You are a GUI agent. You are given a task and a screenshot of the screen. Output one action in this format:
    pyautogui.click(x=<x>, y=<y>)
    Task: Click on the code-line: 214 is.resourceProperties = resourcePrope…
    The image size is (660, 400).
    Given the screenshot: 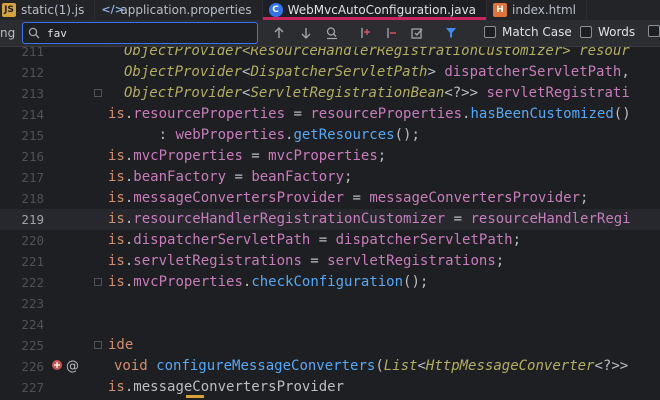 What is the action you would take?
    pyautogui.click(x=330, y=114)
    